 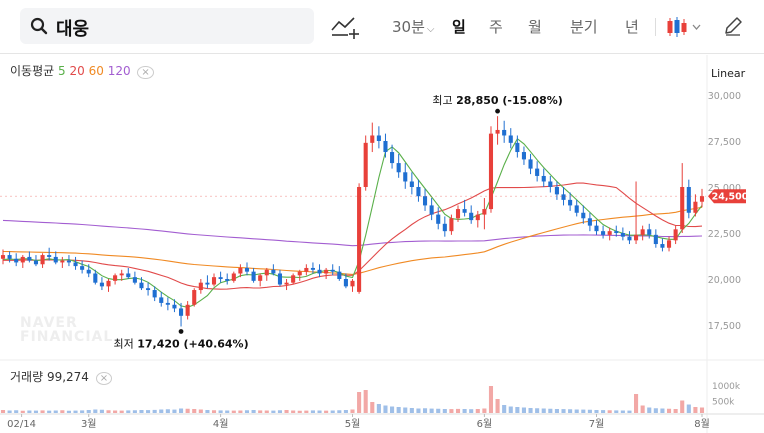 What do you see at coordinates (21, 424) in the screenshot?
I see `x-tick-label: 02/14` at bounding box center [21, 424].